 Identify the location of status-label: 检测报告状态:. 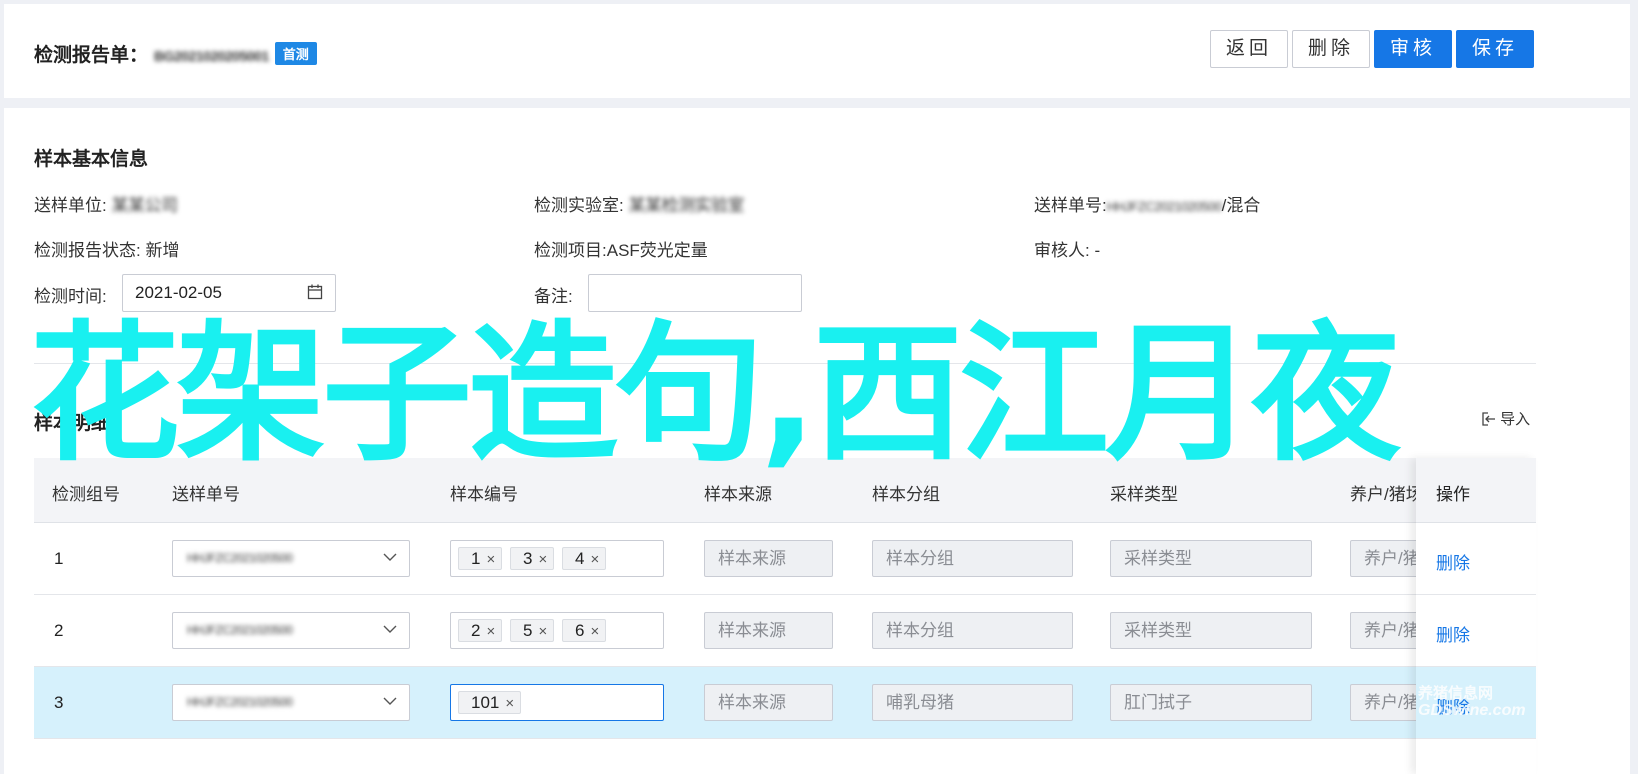
(87, 250).